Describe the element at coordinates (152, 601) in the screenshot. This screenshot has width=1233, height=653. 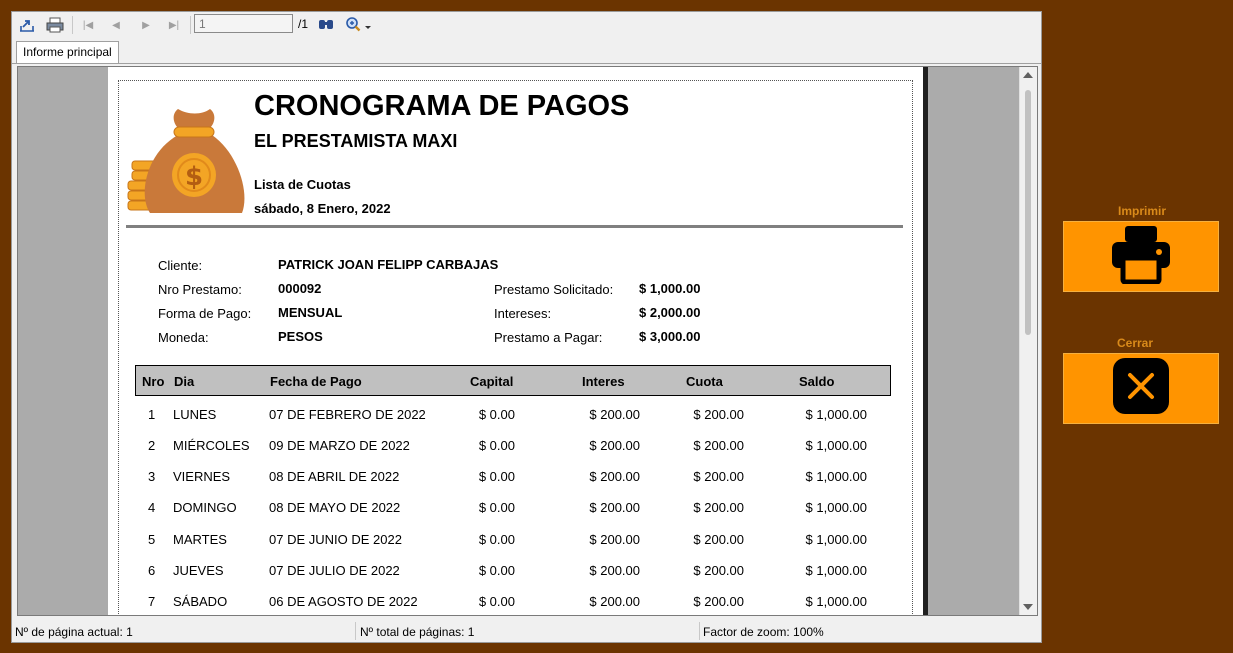
I see `cell-nro: 7` at that location.